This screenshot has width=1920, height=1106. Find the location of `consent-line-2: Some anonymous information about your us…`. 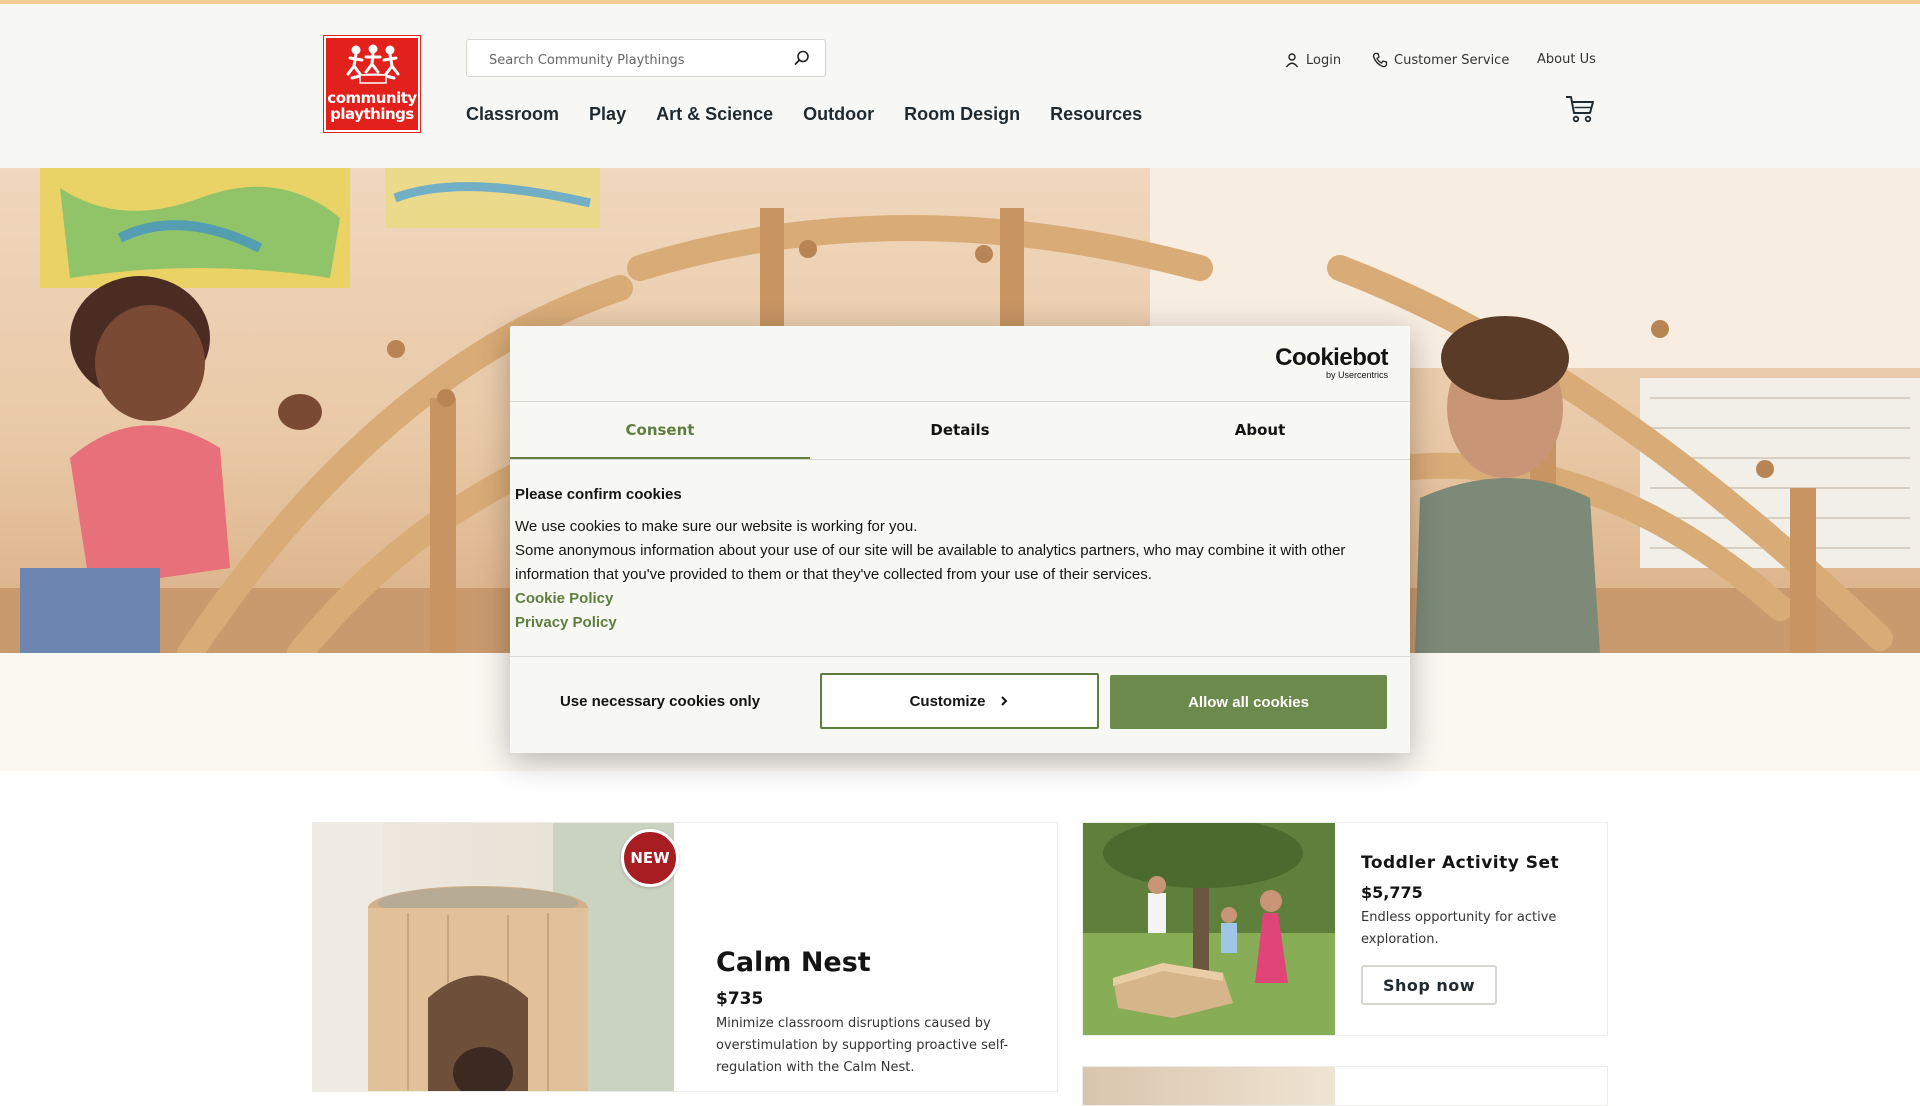

consent-line-2: Some anonymous information about your us… is located at coordinates (930, 562).